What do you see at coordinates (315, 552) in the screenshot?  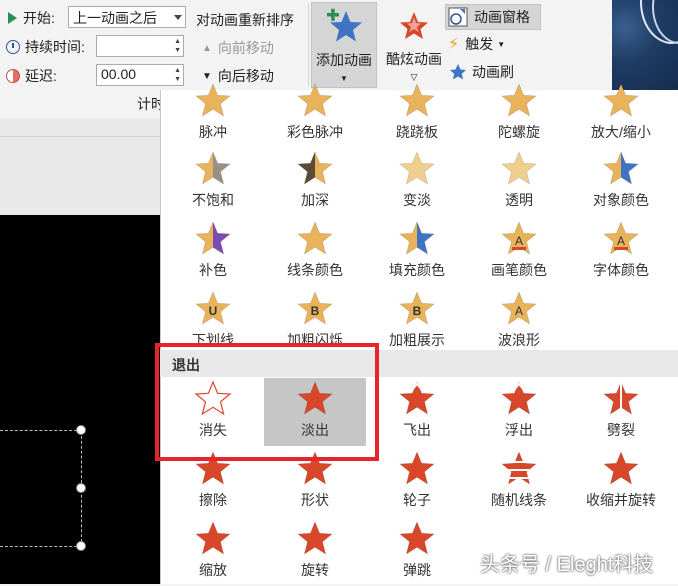 I see `animation-option: 旋转` at bounding box center [315, 552].